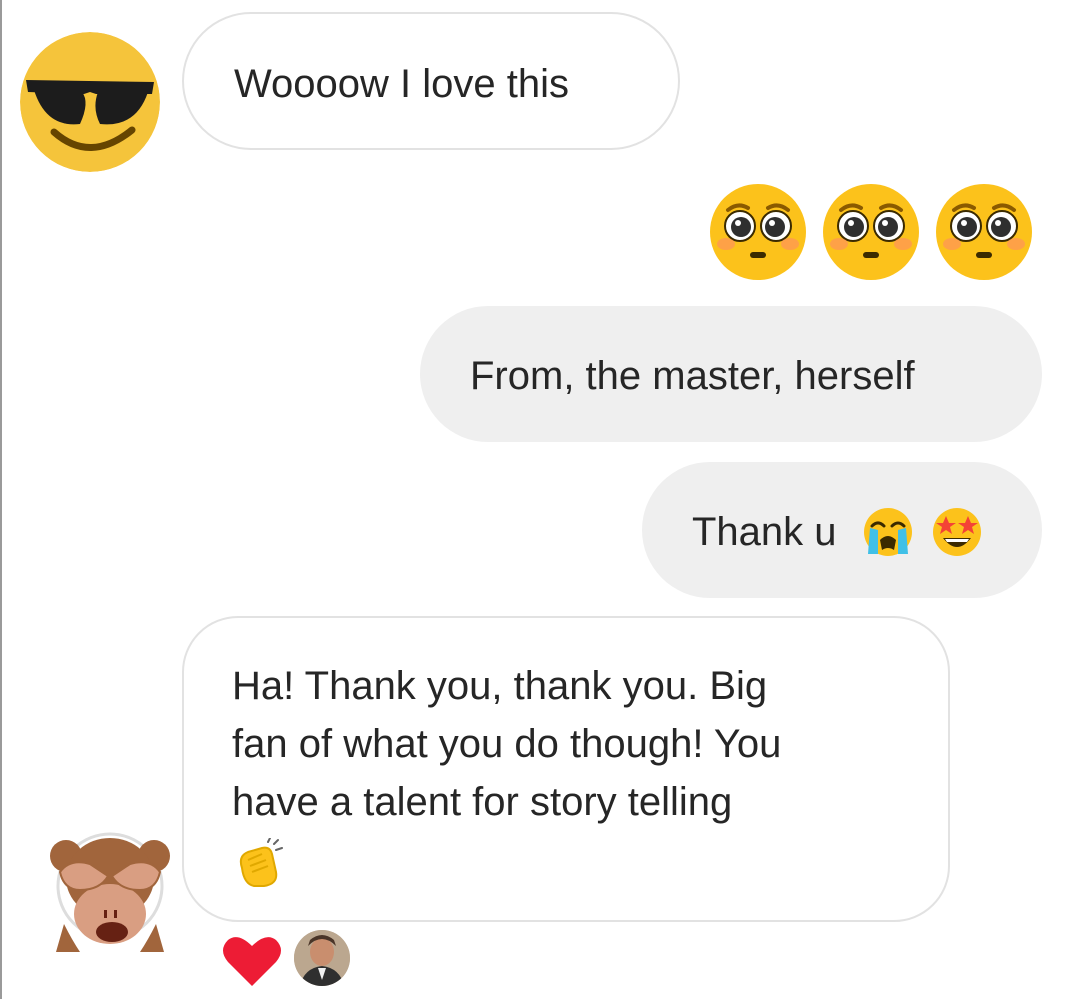 Image resolution: width=1080 pixels, height=999 pixels. I want to click on sender-avatar-sunglasses, so click(90, 102).